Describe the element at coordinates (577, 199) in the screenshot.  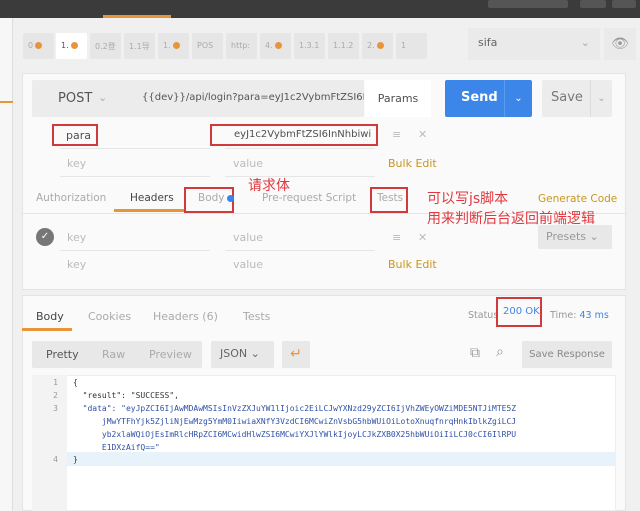
I see `generate-code-link: Generate Code` at that location.